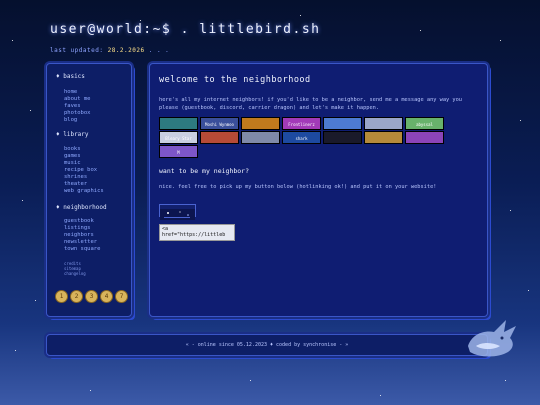  Describe the element at coordinates (61, 296) in the screenshot. I see `badge-icon: 1` at that location.